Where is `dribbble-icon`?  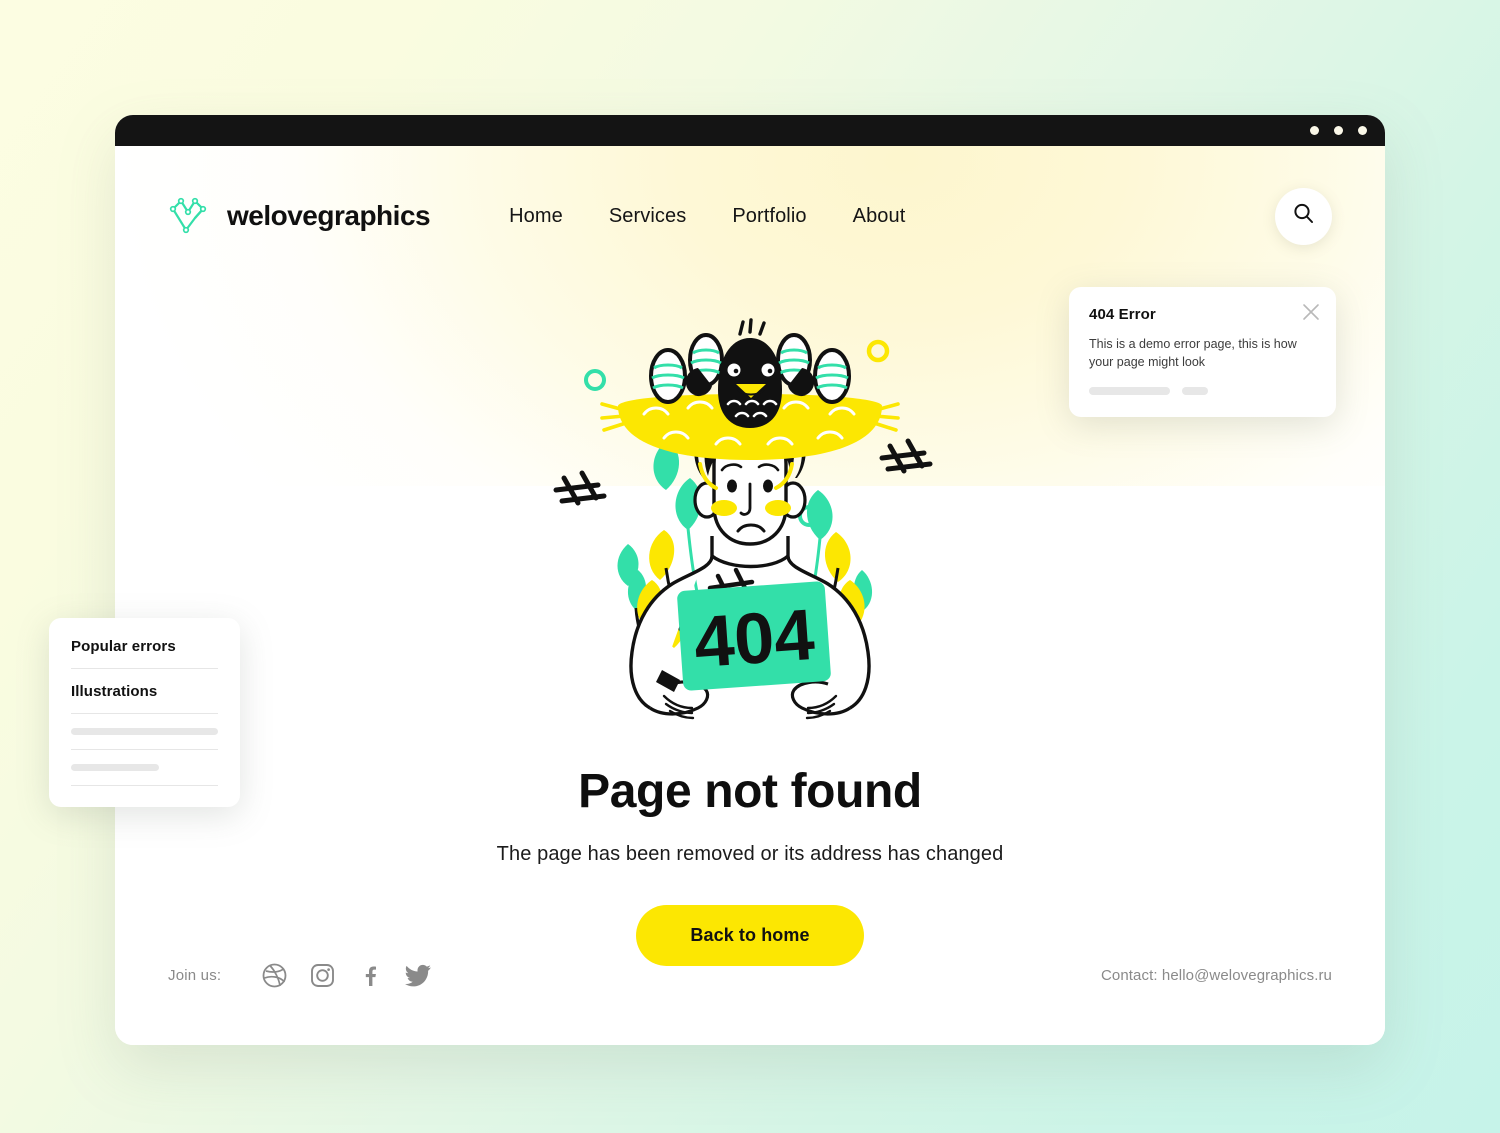 dribbble-icon is located at coordinates (274, 975).